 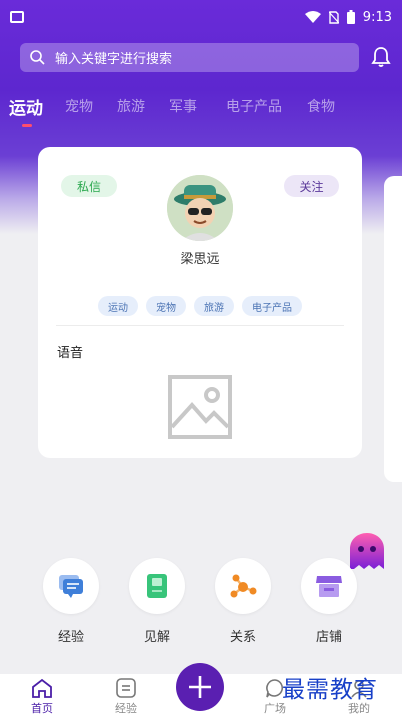 What do you see at coordinates (214, 306) in the screenshot?
I see `tag-chip: 旅游` at bounding box center [214, 306].